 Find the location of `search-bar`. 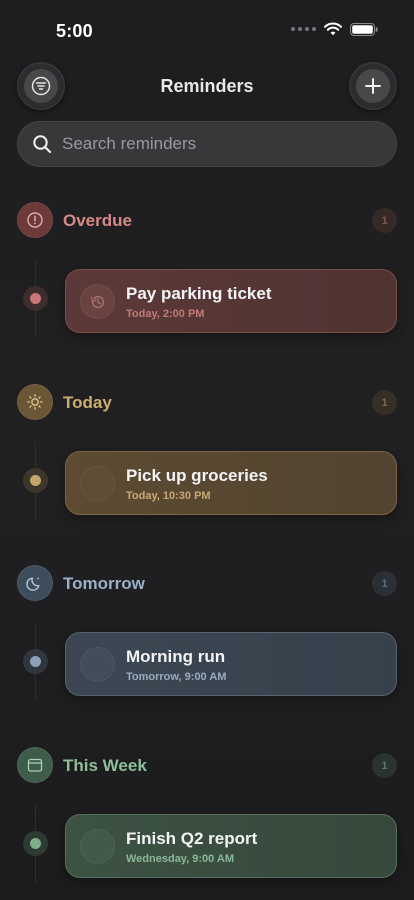

search-bar is located at coordinates (207, 144).